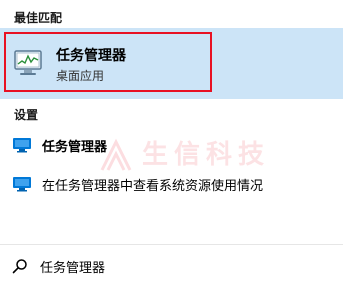 The image size is (343, 286). Describe the element at coordinates (171, 265) in the screenshot. I see `search-bar: 任务管理器` at that location.